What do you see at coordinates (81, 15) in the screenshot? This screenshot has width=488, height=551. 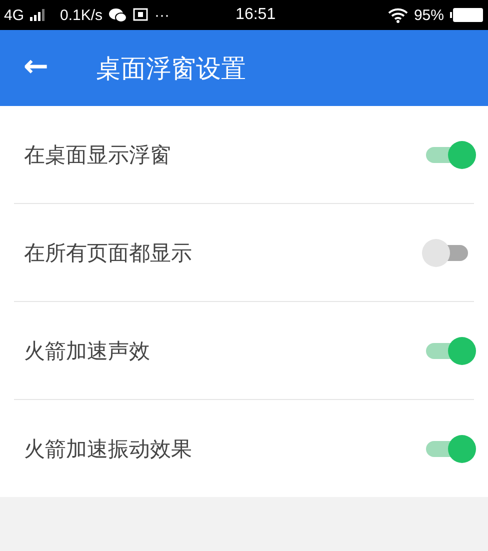 I see `network-speed: 0.1K/s` at bounding box center [81, 15].